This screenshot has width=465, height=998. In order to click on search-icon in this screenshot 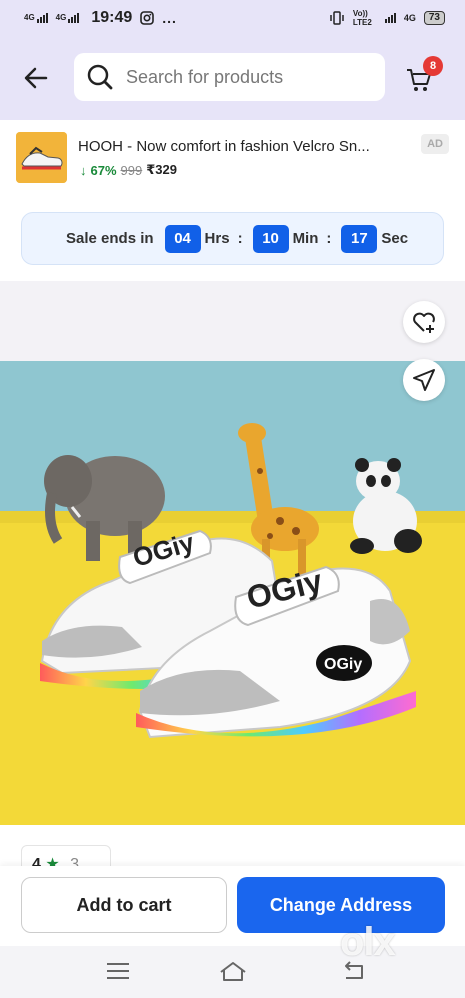, I will do `click(100, 77)`.